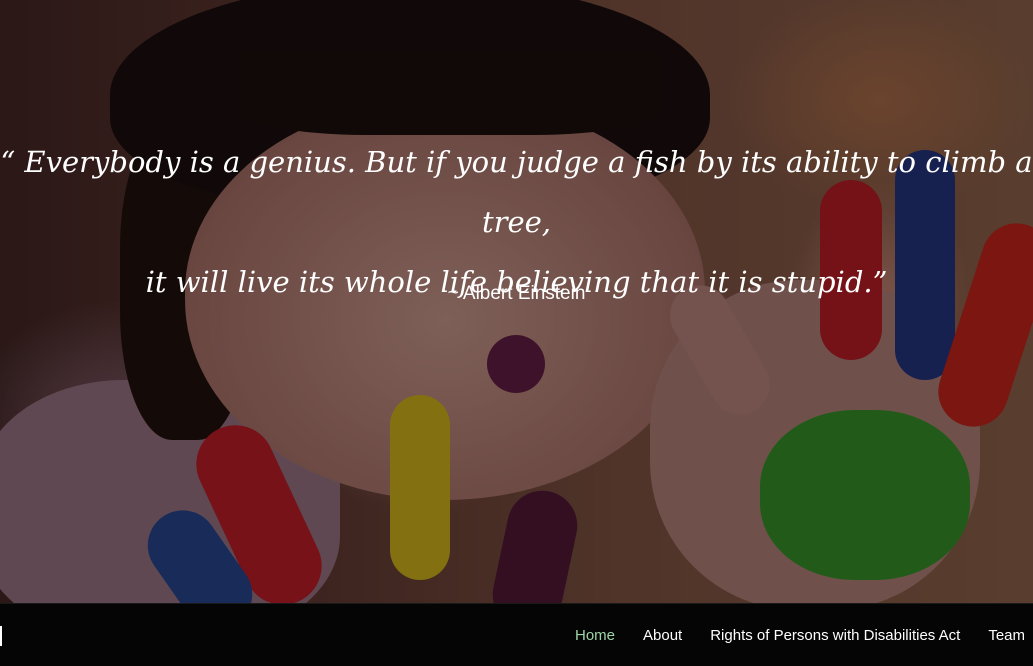 The width and height of the screenshot is (1033, 666). What do you see at coordinates (662, 635) in the screenshot?
I see `nav-item-about: About` at bounding box center [662, 635].